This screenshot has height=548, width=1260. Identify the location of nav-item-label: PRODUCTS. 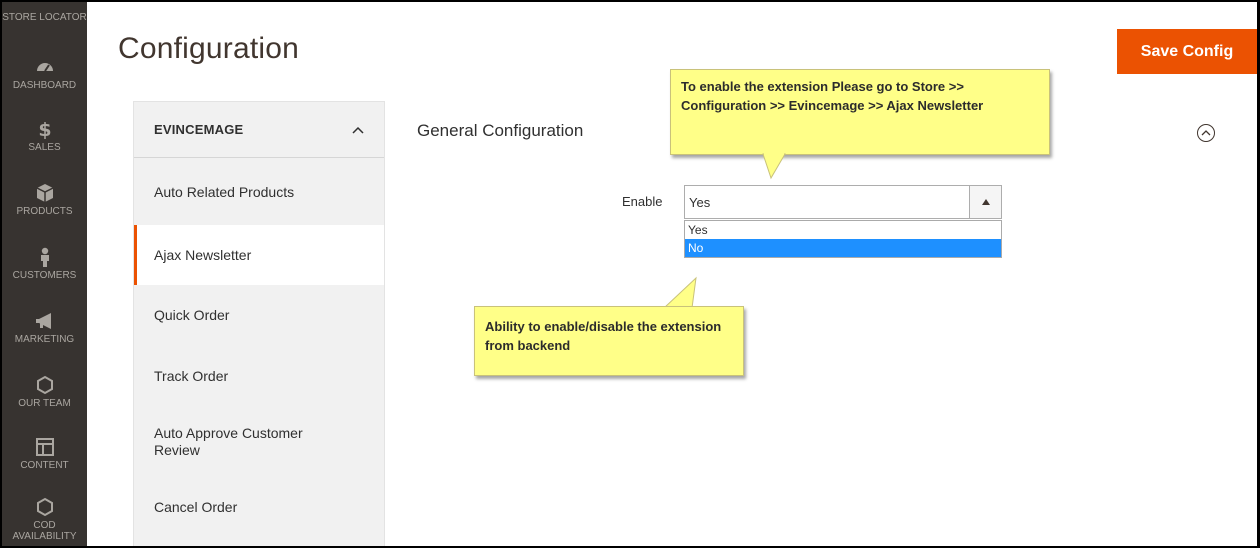
(44, 211).